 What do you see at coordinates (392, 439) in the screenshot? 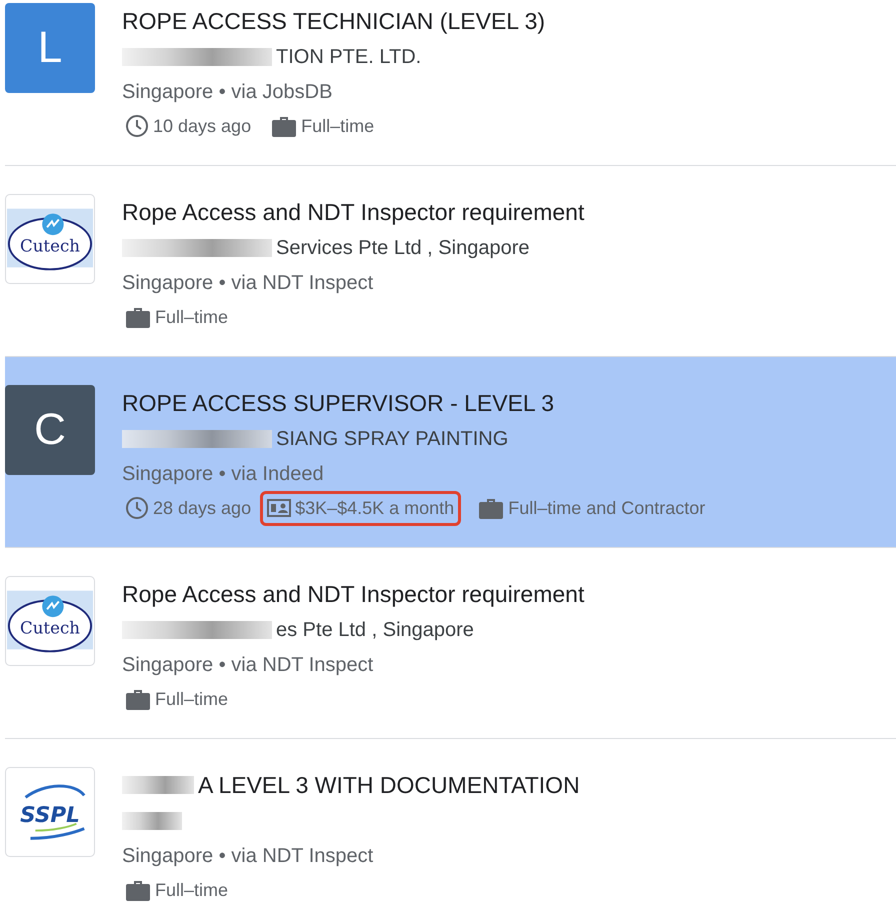
I see `company-name: SIANG SPRAY PAINTING` at bounding box center [392, 439].